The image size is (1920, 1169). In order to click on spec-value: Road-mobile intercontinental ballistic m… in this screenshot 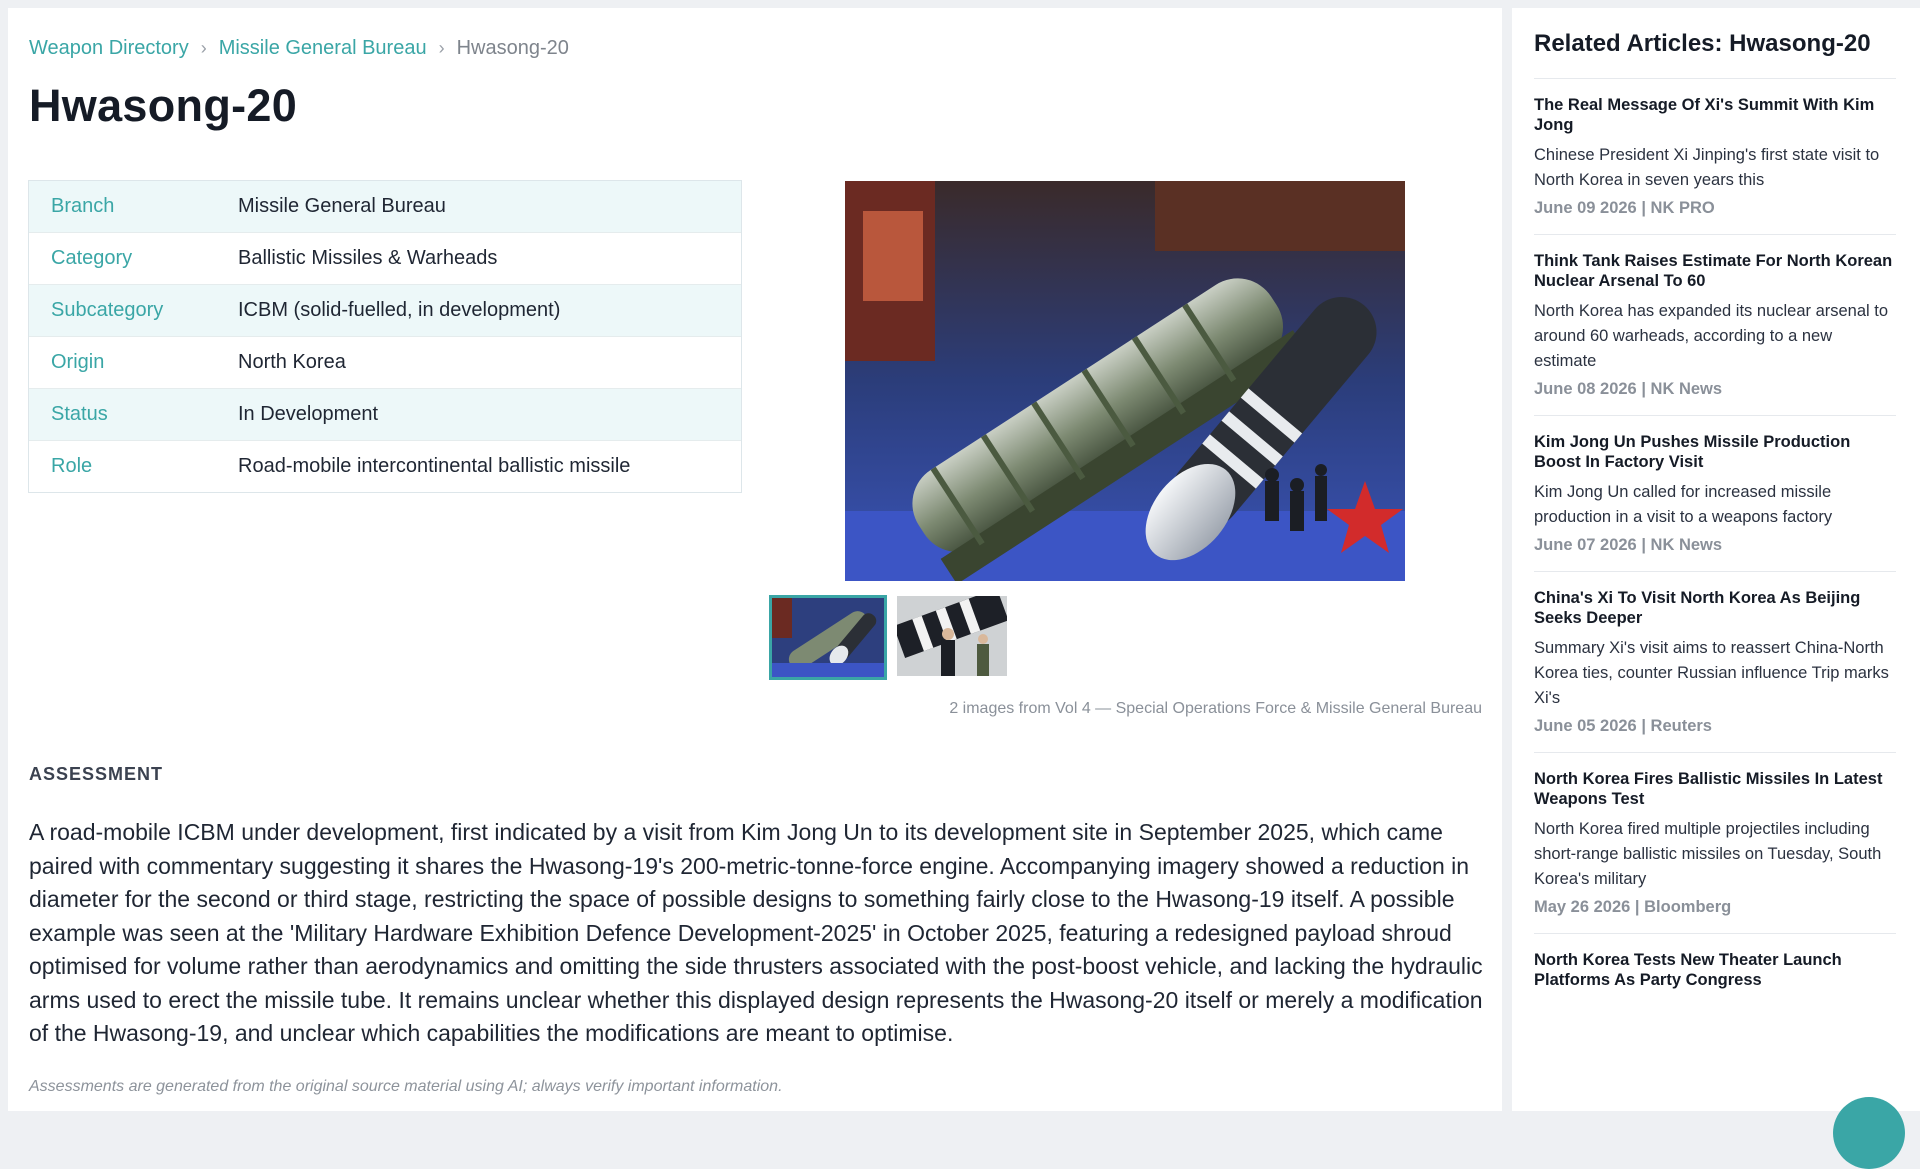, I will do `click(434, 466)`.